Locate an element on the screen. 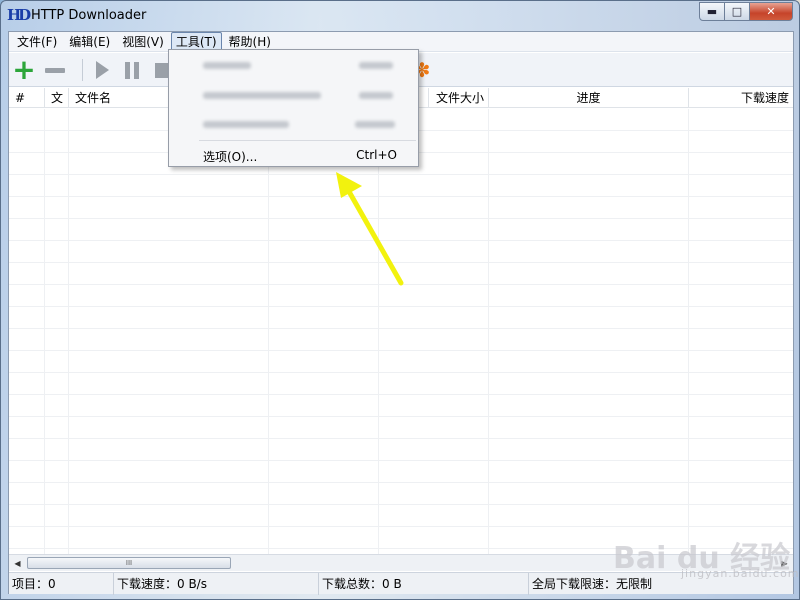 The image size is (800, 600). pause-icon is located at coordinates (132, 70).